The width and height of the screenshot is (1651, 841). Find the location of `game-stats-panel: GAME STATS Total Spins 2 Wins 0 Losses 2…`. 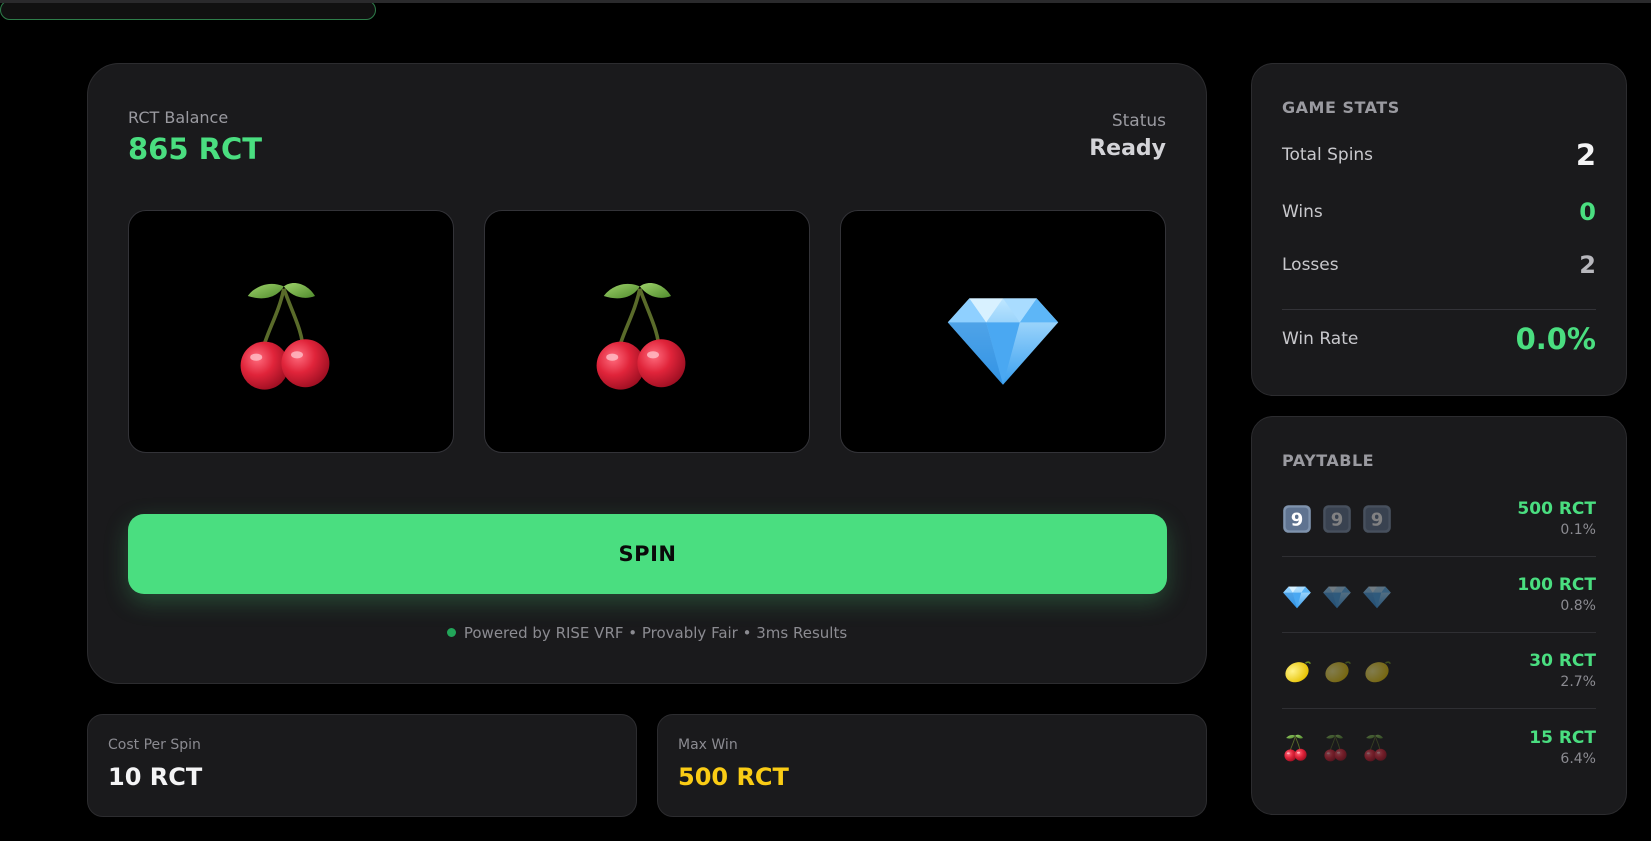

game-stats-panel: GAME STATS Total Spins 2 Wins 0 Losses 2… is located at coordinates (1439, 229).